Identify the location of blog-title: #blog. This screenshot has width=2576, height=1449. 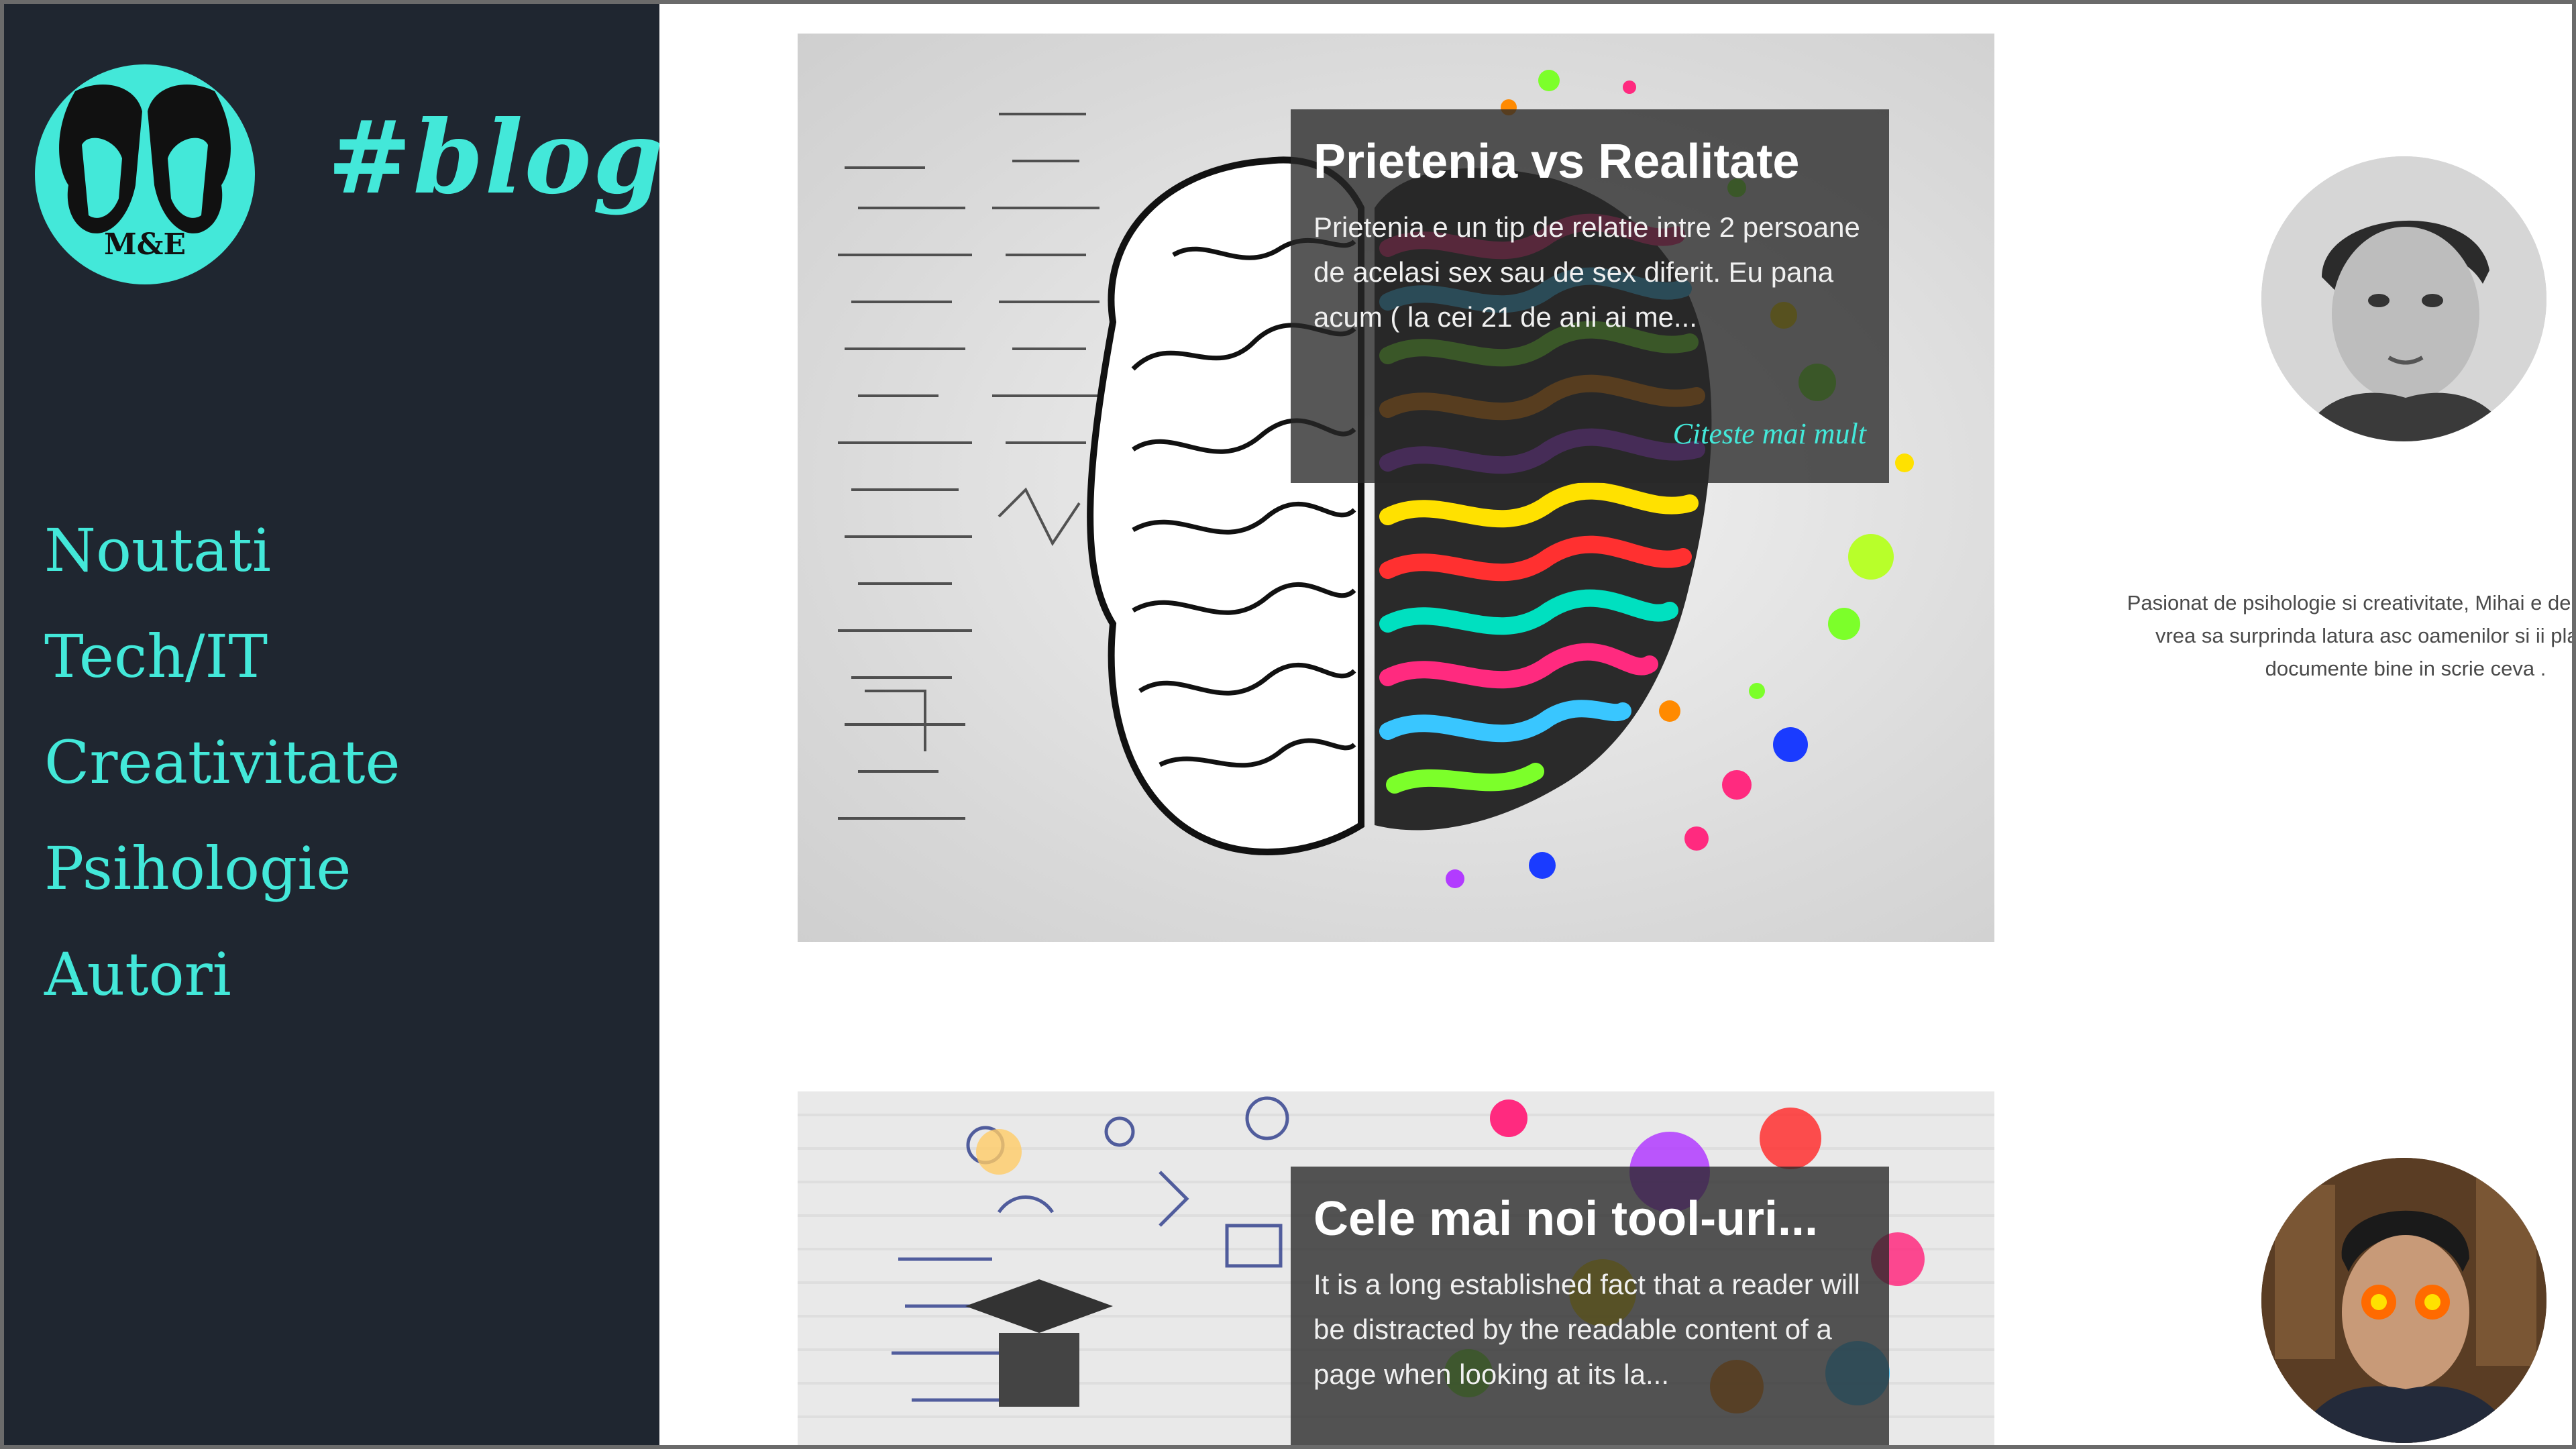
(495, 157).